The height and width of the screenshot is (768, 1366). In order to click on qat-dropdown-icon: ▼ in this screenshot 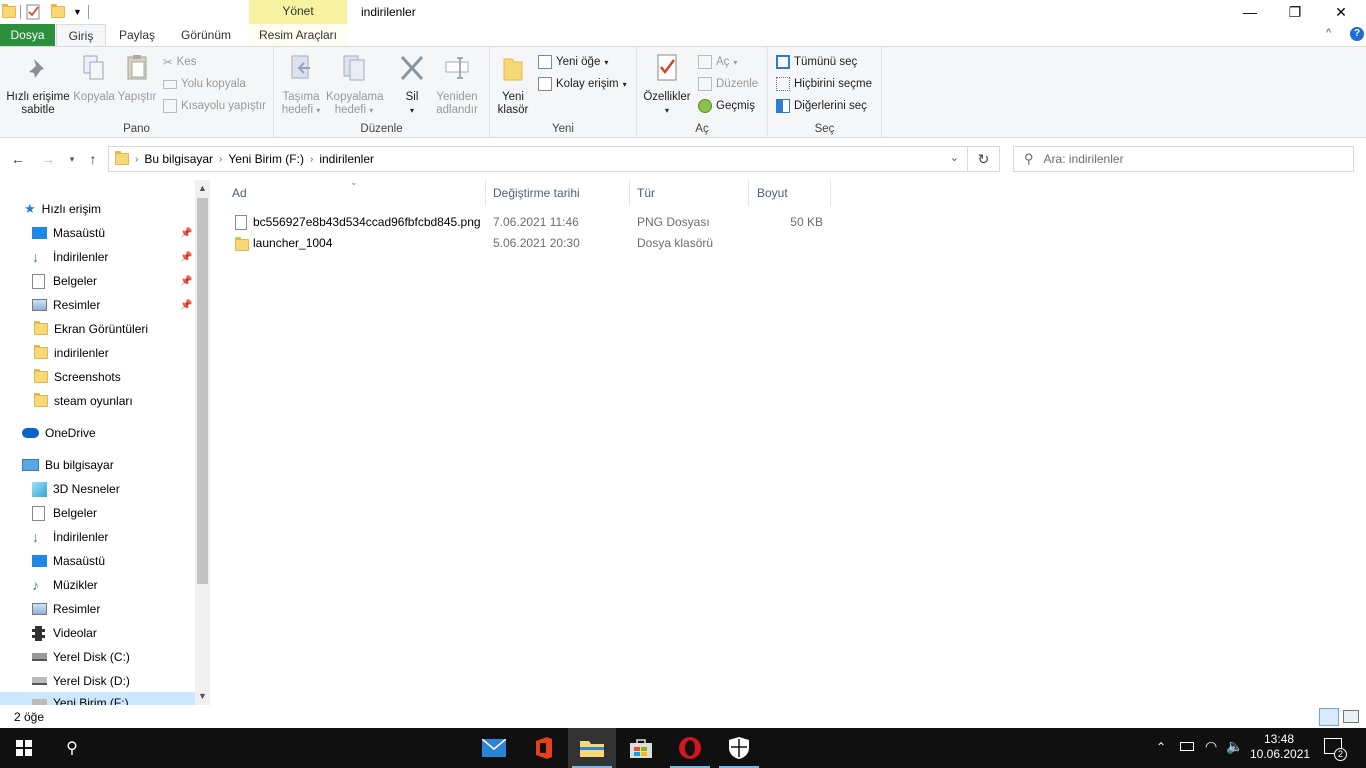, I will do `click(77, 12)`.